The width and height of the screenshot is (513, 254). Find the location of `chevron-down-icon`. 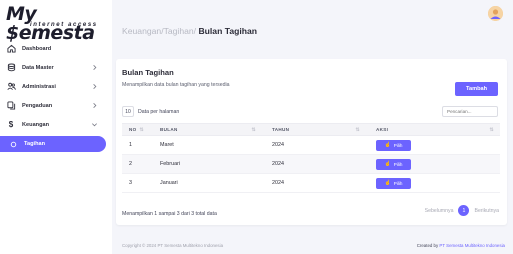

chevron-down-icon is located at coordinates (94, 125).